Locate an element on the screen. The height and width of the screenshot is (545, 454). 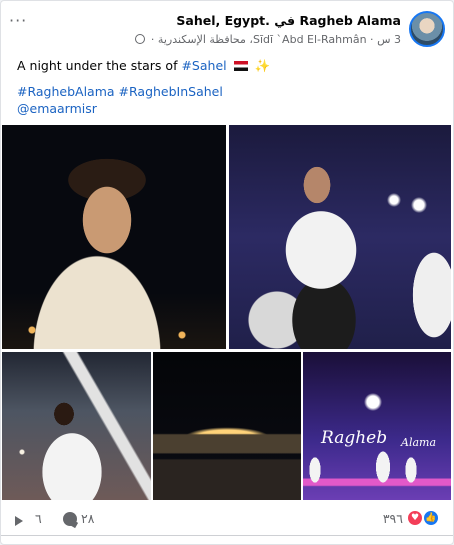
hashtags-line: #RaghebAlama #RaghebInSahel is located at coordinates (120, 91).